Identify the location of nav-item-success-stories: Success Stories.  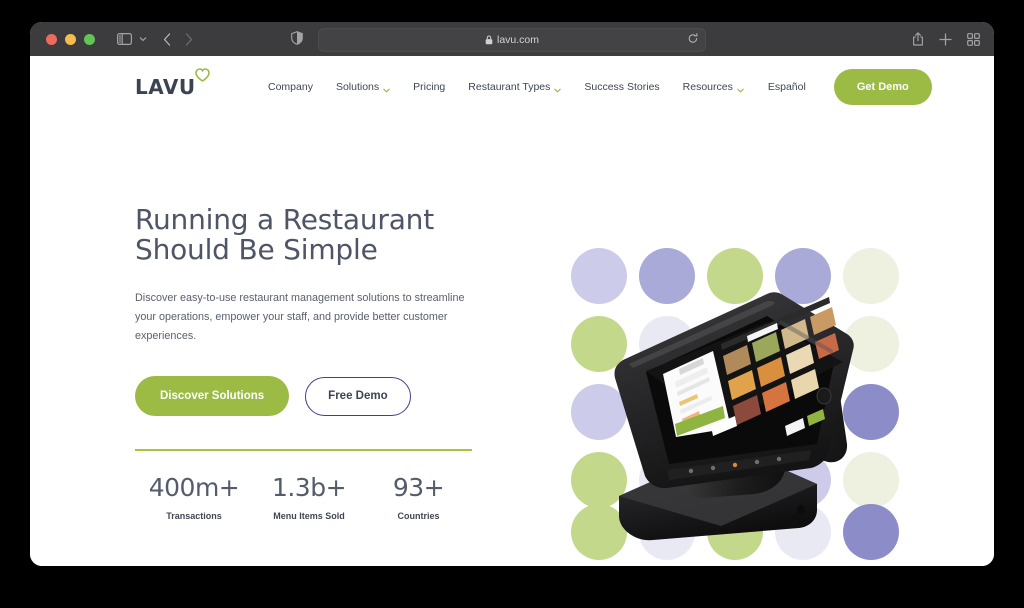
(621, 87).